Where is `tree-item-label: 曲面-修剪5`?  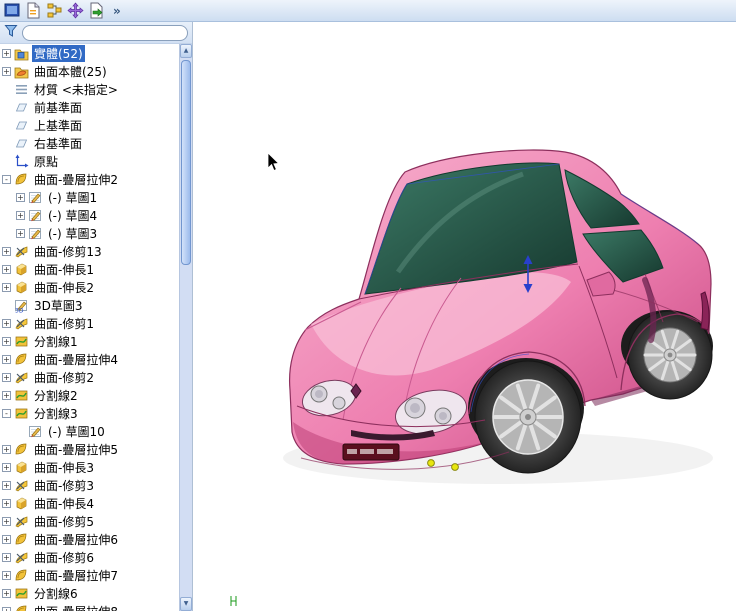
tree-item-label: 曲面-修剪5 is located at coordinates (64, 521).